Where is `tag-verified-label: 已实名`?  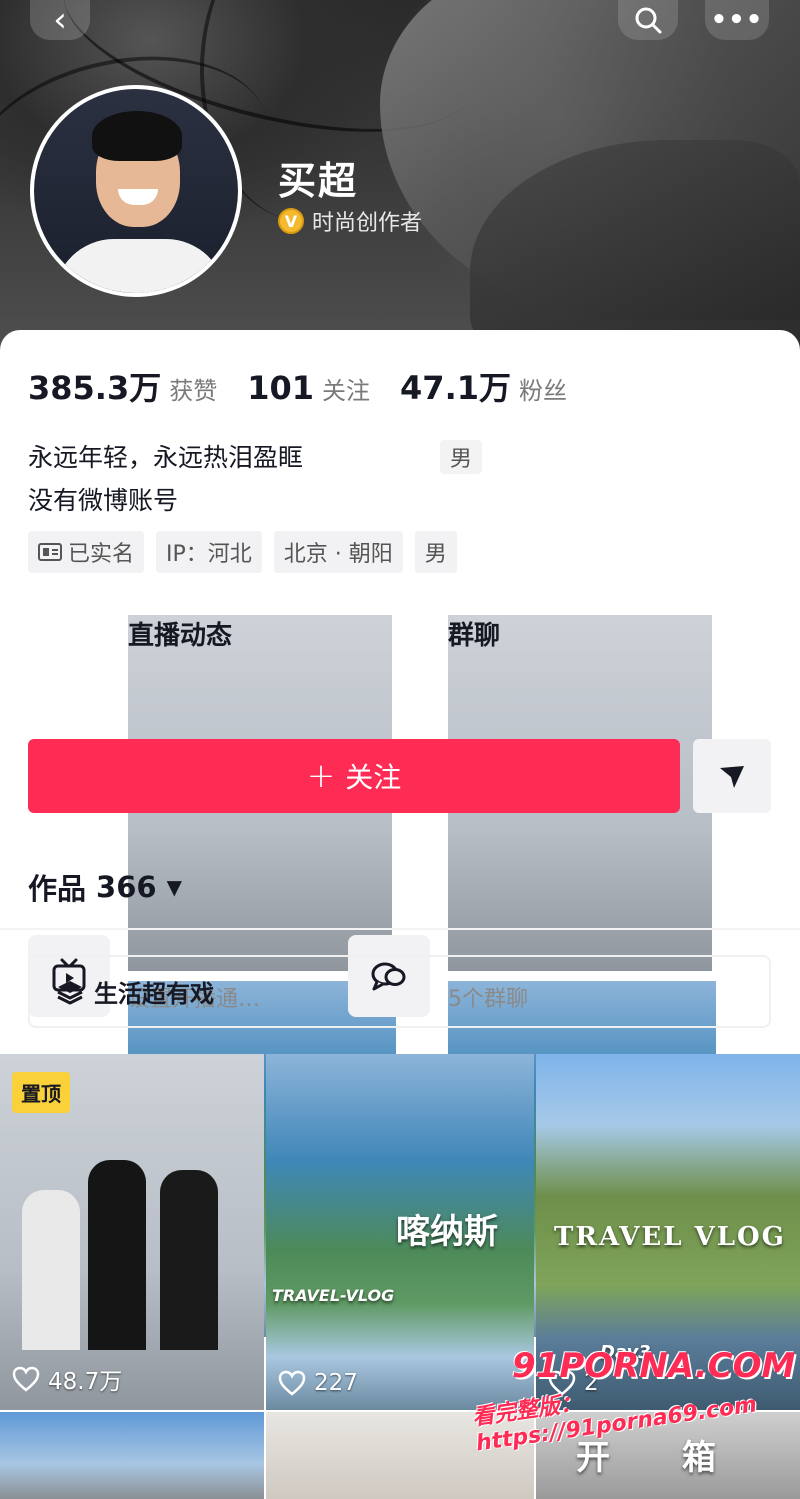 tag-verified-label: 已实名 is located at coordinates (101, 554).